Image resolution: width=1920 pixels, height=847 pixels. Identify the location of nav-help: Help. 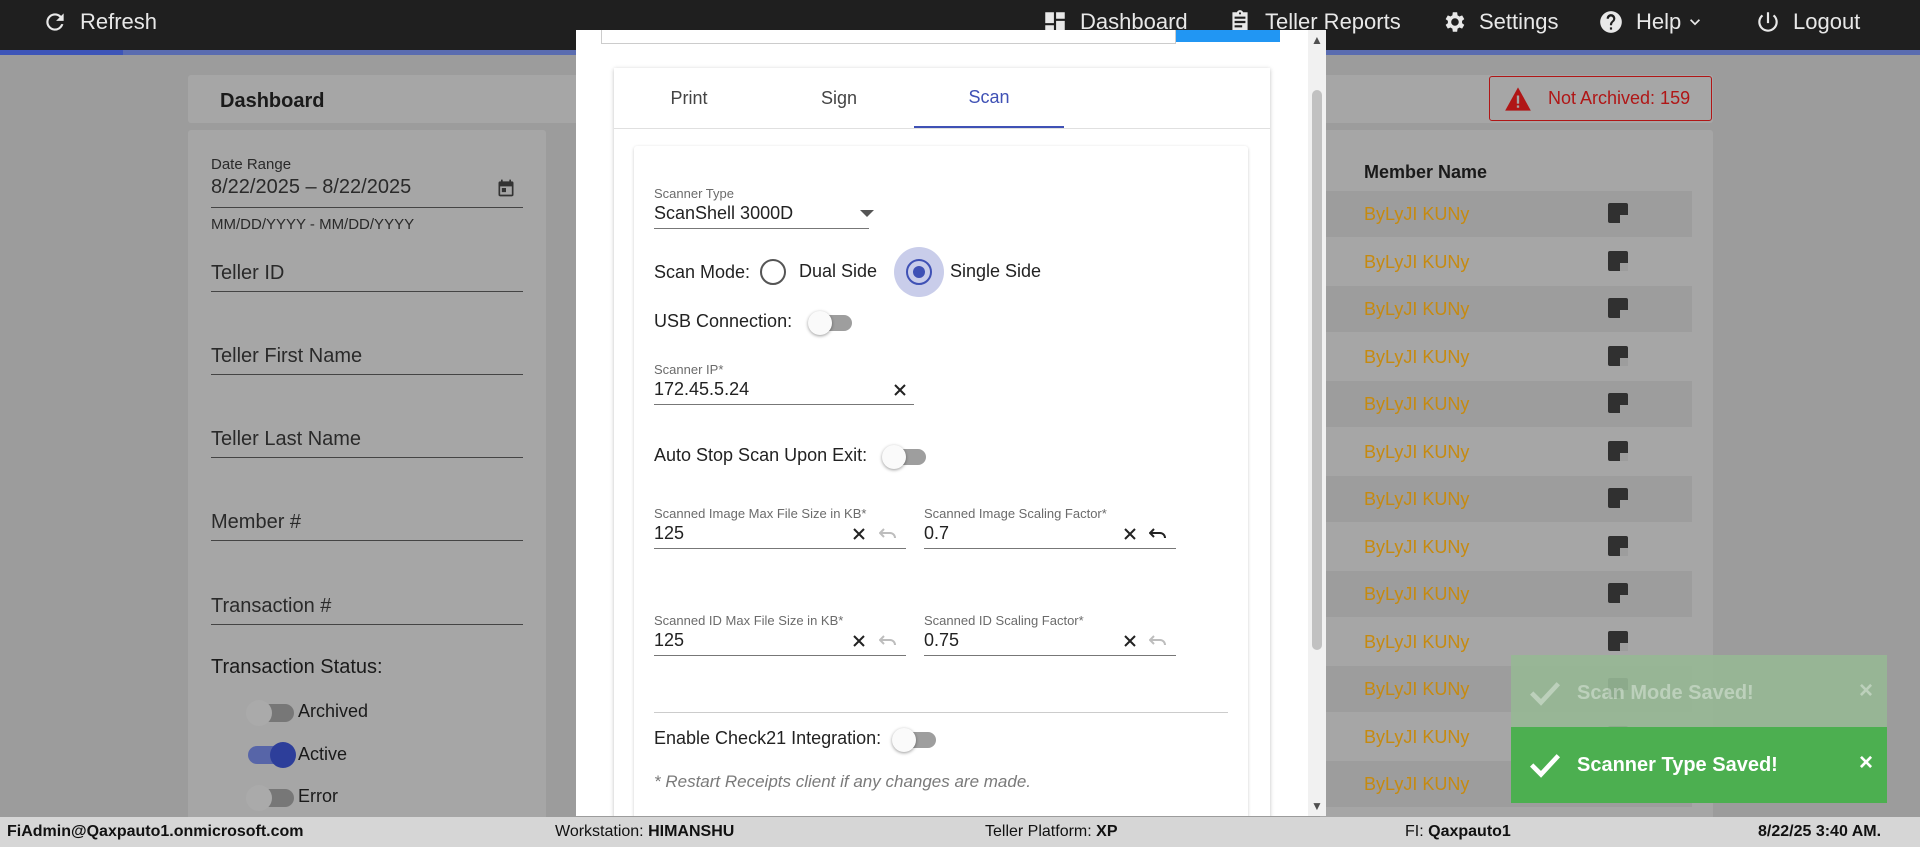
(1651, 22).